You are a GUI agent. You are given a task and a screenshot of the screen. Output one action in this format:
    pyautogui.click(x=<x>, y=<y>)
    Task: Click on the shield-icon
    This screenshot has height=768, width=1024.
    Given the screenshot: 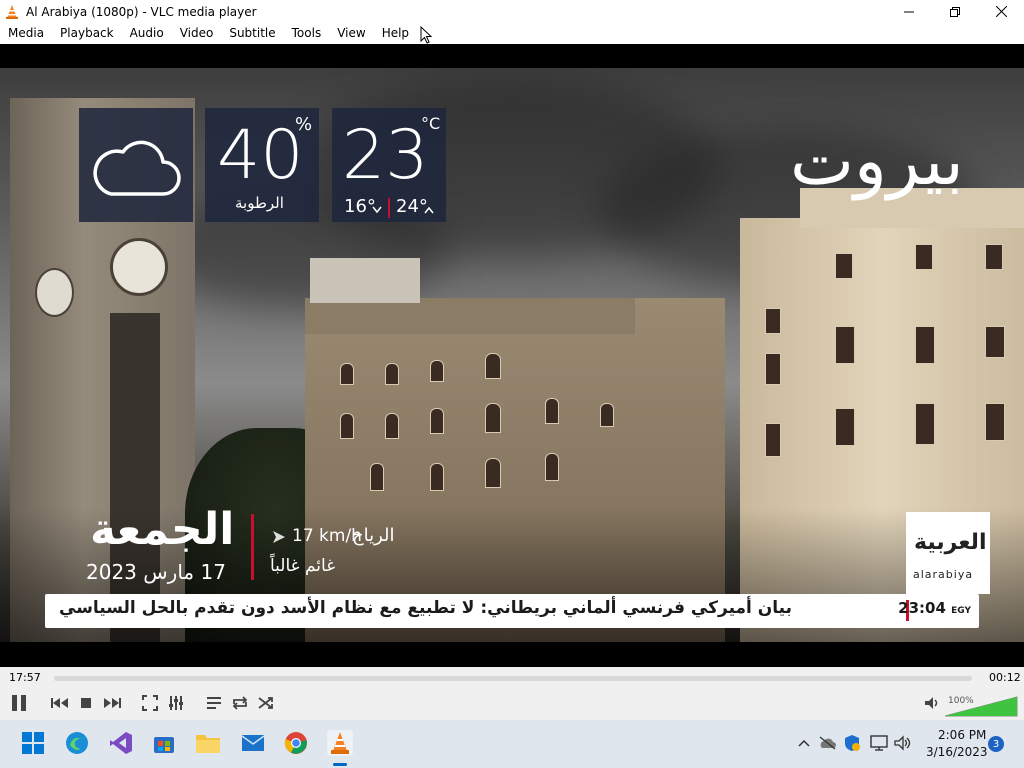 What is the action you would take?
    pyautogui.click(x=852, y=743)
    